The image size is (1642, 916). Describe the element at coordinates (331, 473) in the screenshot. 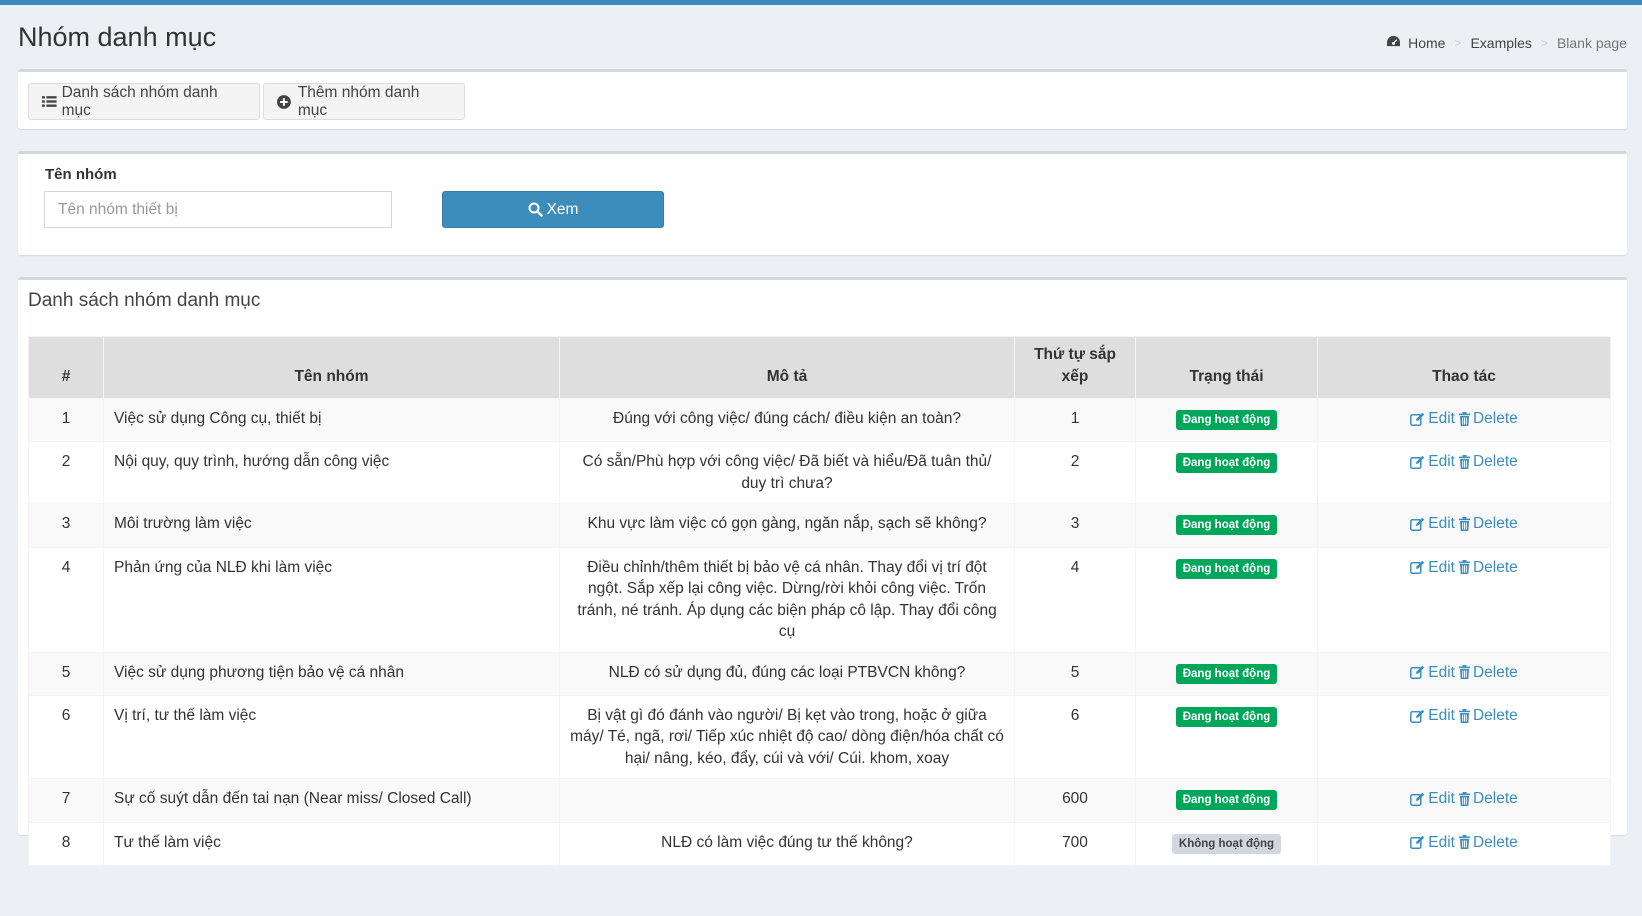

I see `row-group-name: Nội quy, quy trình, hướng dẫn công việc` at that location.